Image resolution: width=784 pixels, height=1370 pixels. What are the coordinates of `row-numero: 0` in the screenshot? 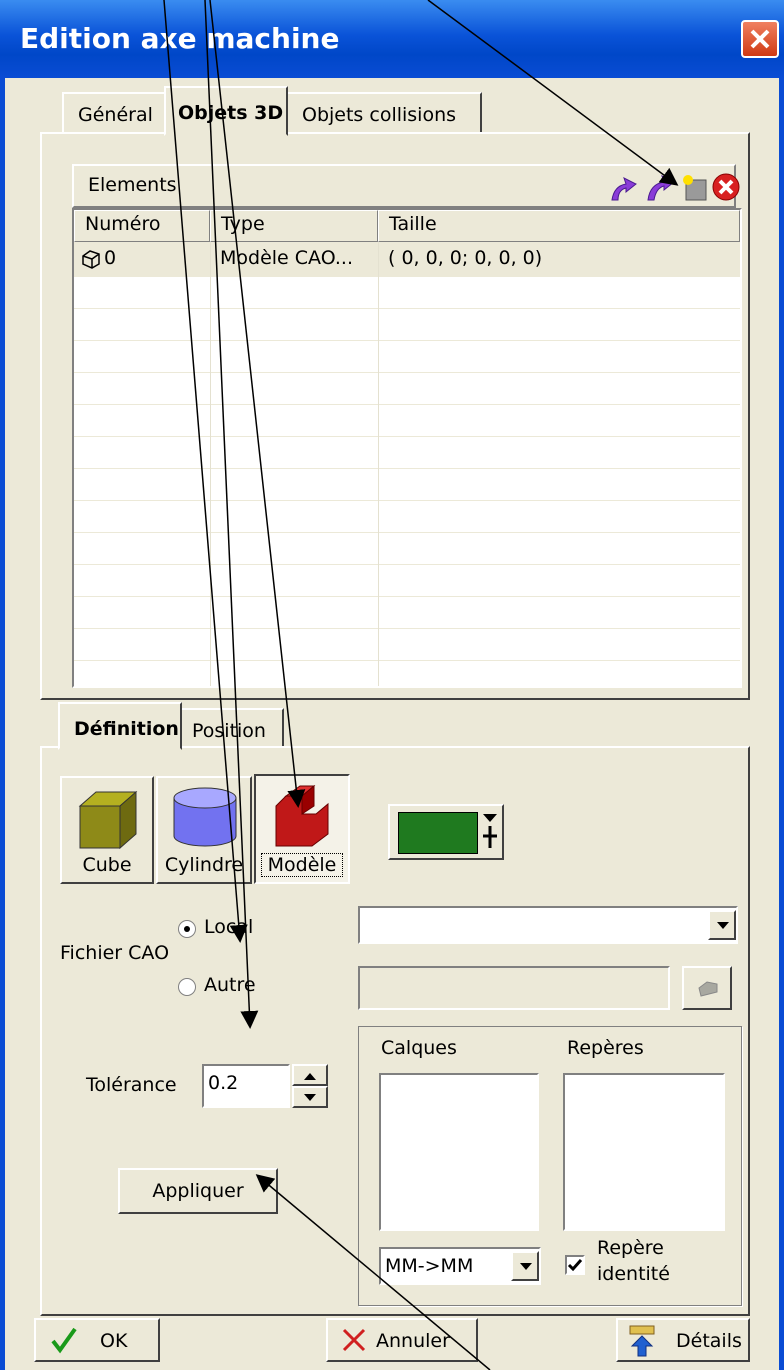 It's located at (110, 258).